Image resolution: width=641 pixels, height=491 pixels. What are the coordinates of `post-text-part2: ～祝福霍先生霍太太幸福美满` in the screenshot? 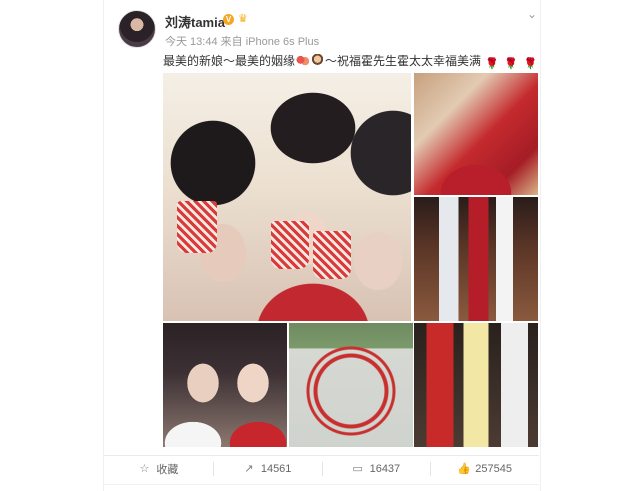 It's located at (403, 61).